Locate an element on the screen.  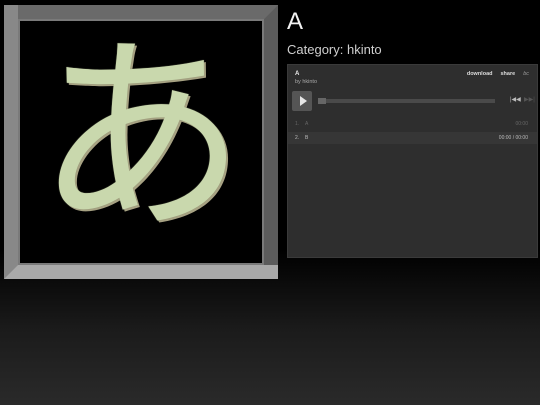
bandcamp-logo-icon: bc is located at coordinates (526, 74).